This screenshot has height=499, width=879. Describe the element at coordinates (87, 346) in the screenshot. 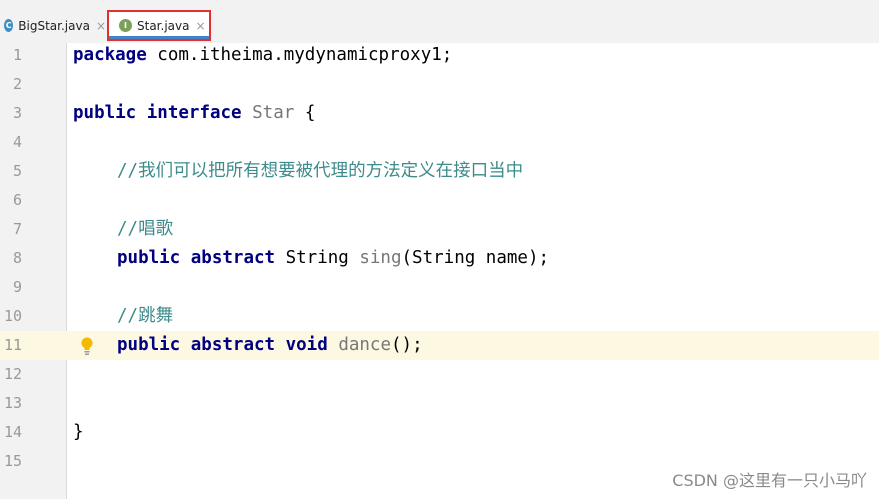

I see `lightbulb-icon` at that location.